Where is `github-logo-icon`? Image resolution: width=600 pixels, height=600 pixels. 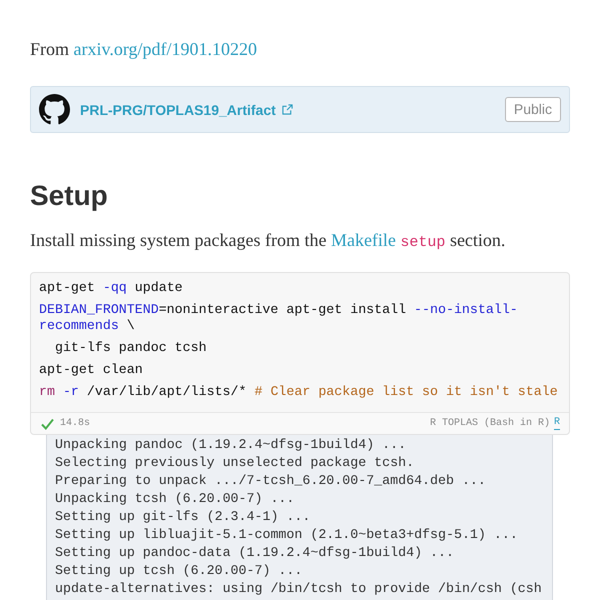 github-logo-icon is located at coordinates (54, 109).